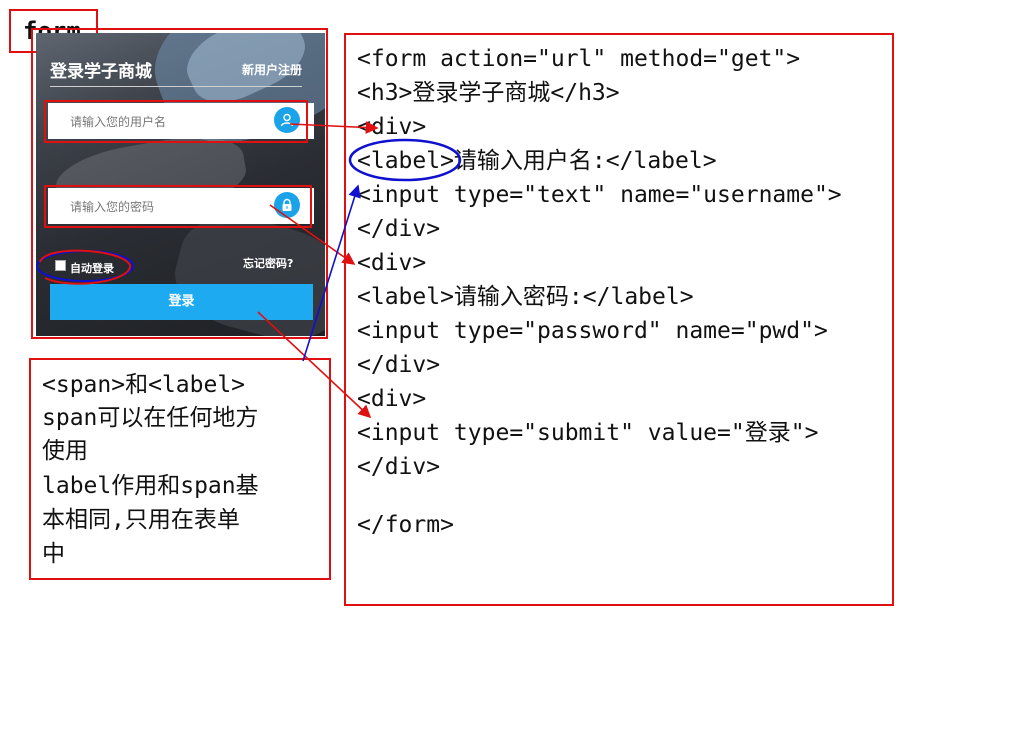 The image size is (1024, 738). I want to click on code-line: <label>请输入用户名:</label>, so click(537, 161).